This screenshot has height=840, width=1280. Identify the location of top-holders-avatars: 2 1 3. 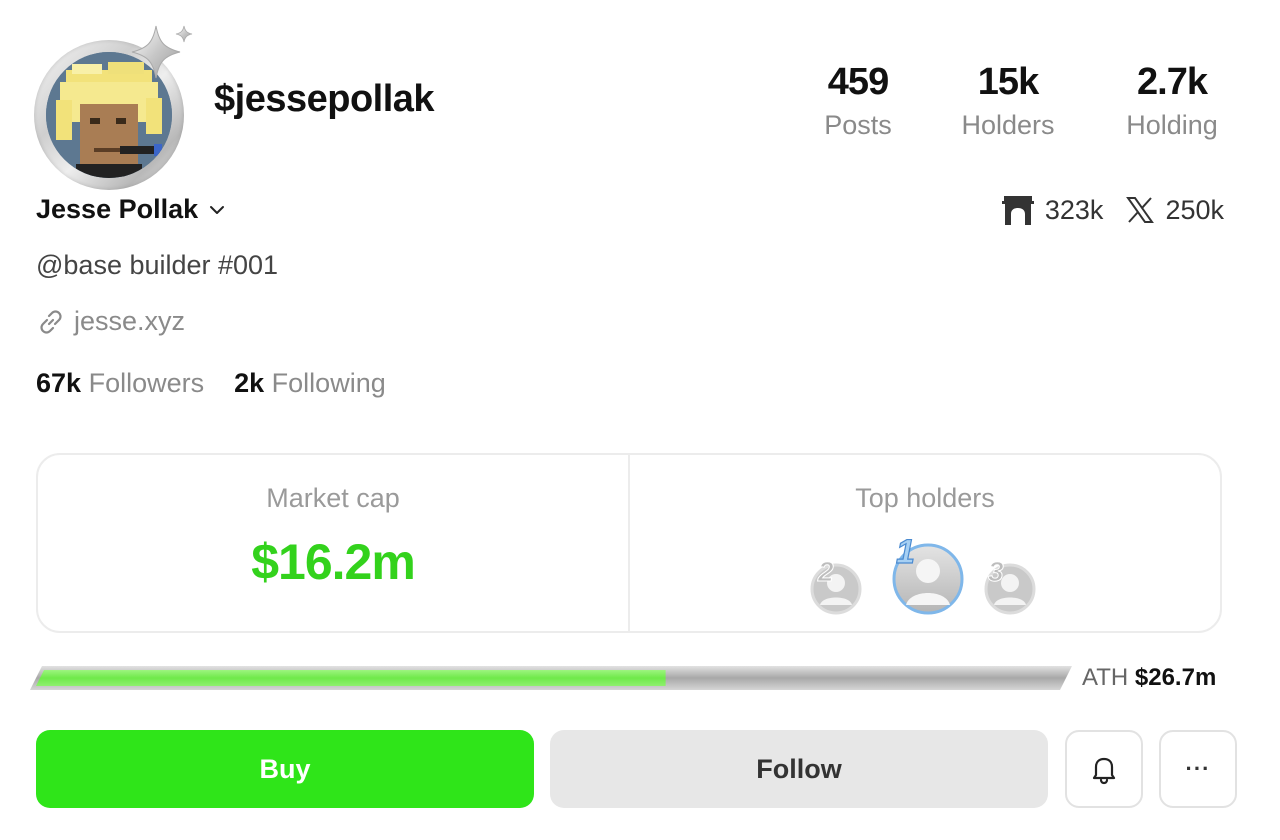
(923, 577).